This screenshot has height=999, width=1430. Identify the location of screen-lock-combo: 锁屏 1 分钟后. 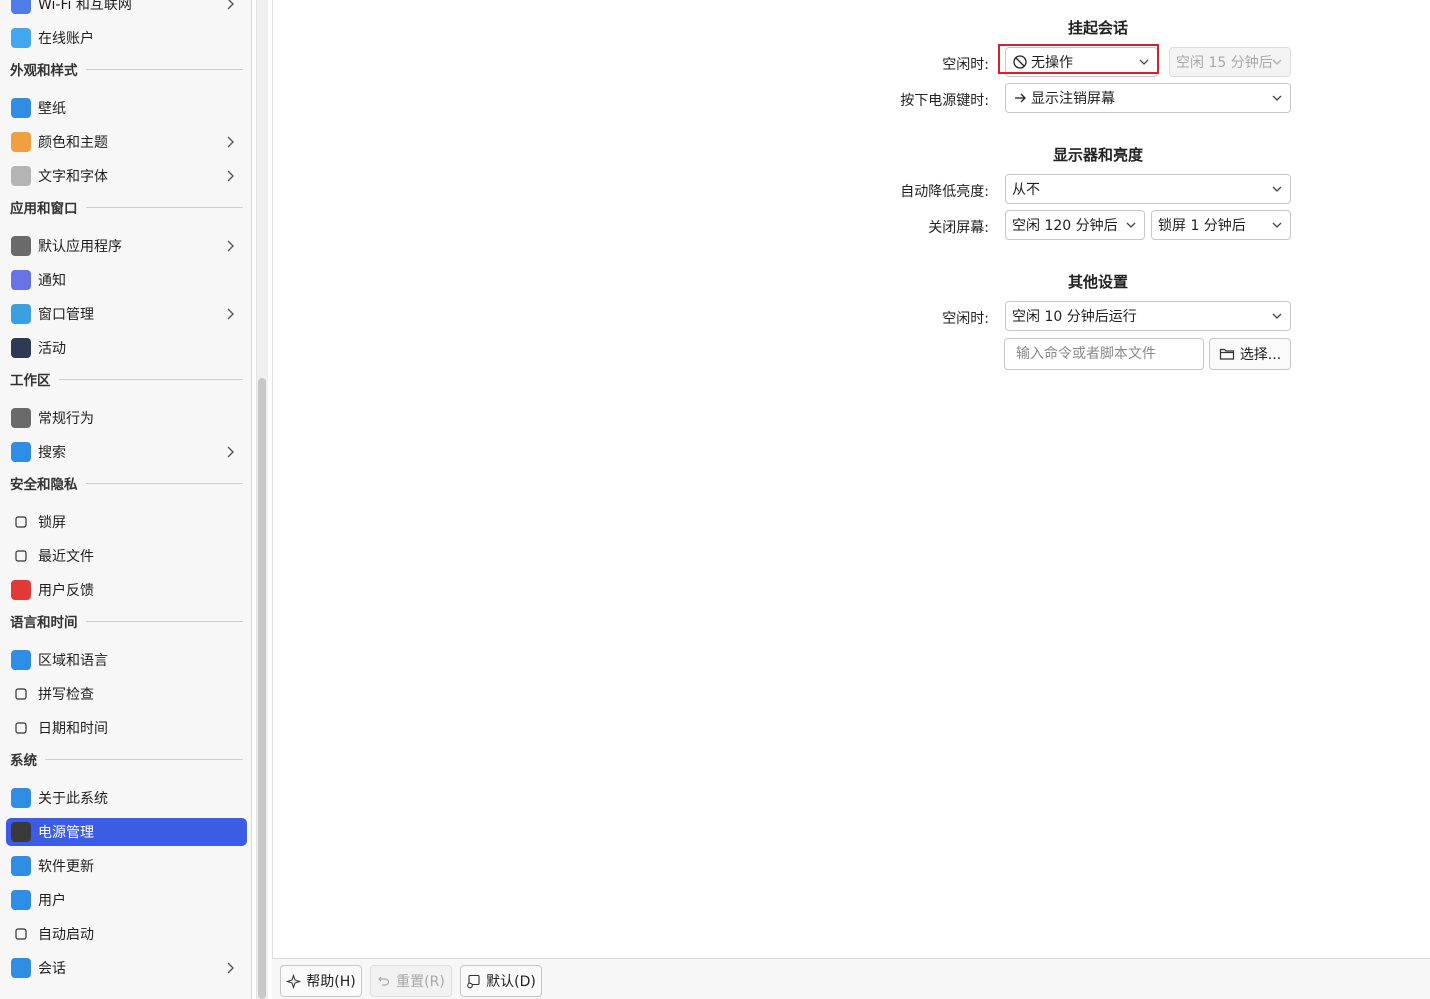
(1221, 225).